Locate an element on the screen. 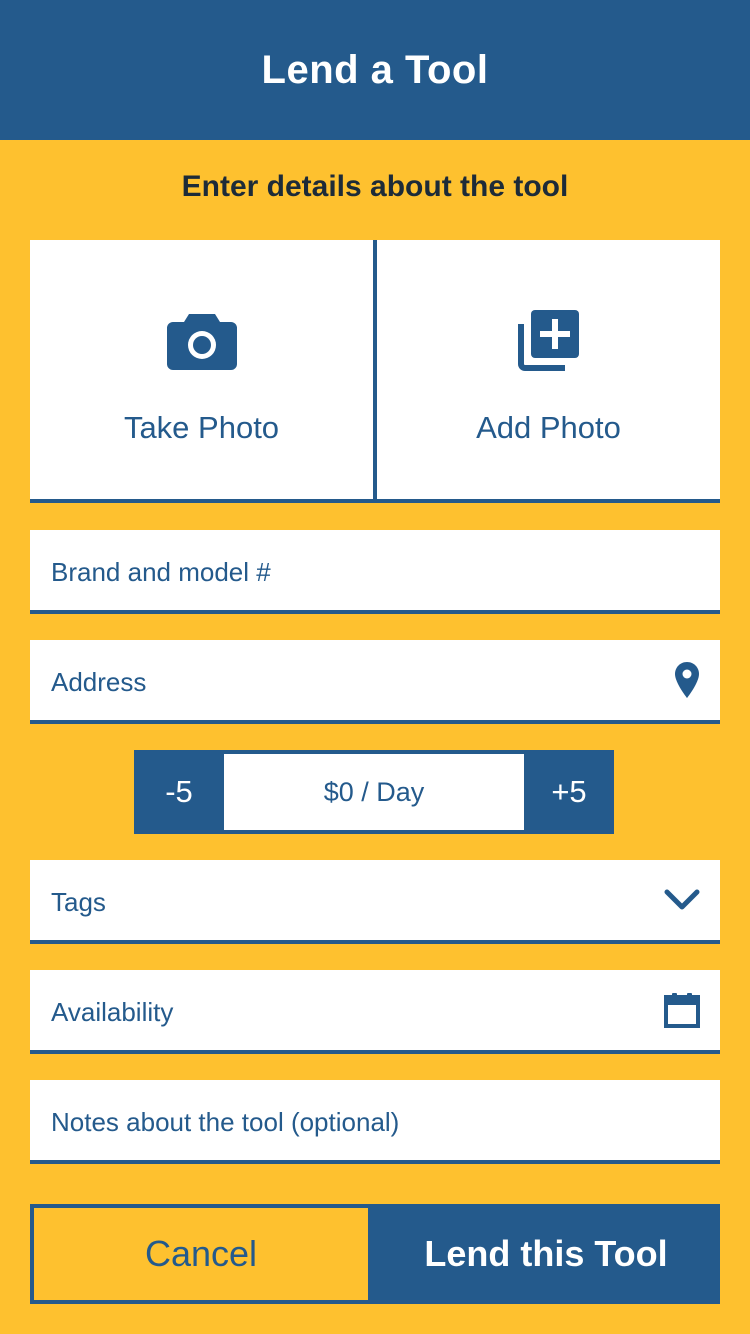 The width and height of the screenshot is (750, 1334). cancel-button: Cancel is located at coordinates (201, 1254).